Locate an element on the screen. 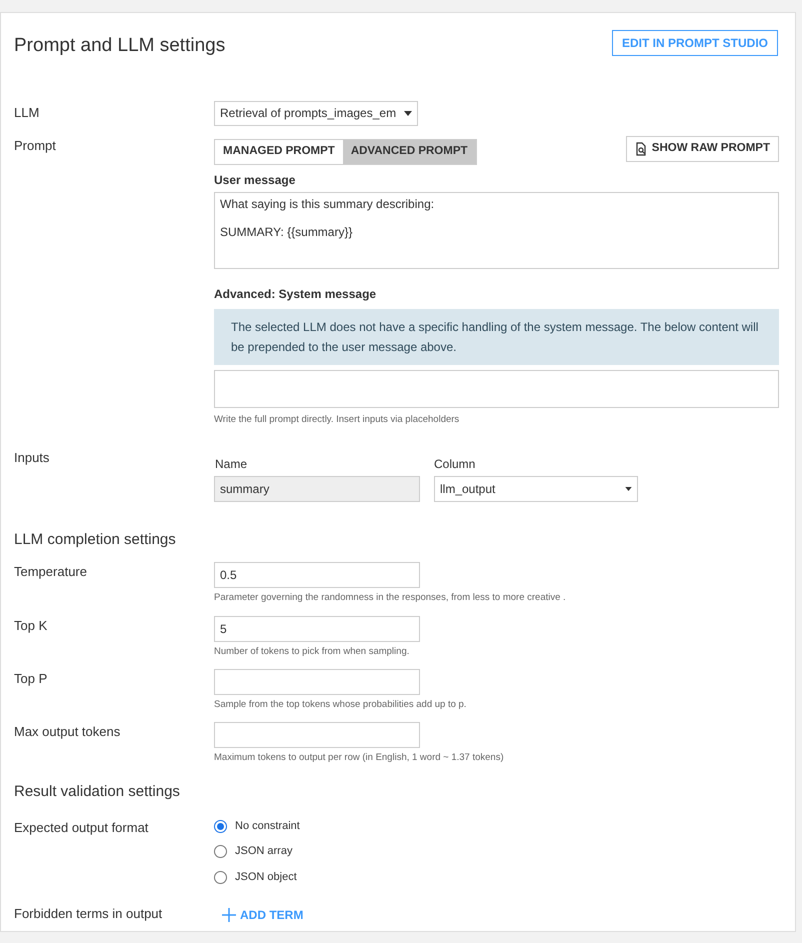 The width and height of the screenshot is (802, 943). plus-icon is located at coordinates (229, 915).